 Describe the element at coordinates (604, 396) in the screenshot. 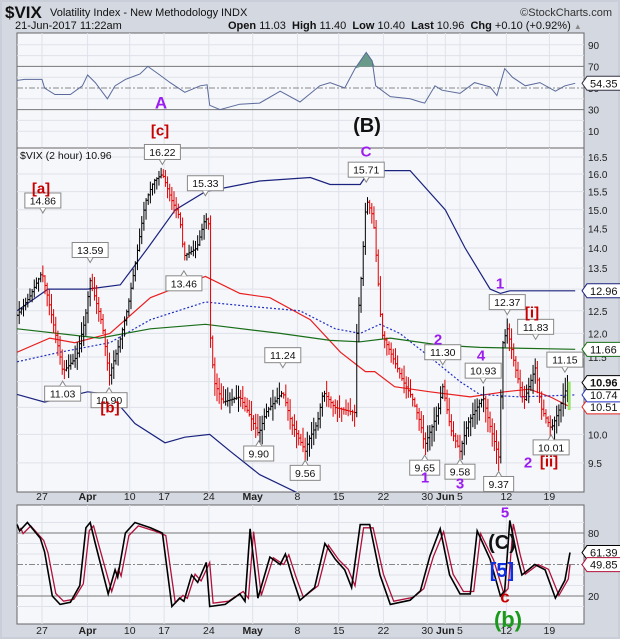

I see `value-tag-label: 10.74` at that location.